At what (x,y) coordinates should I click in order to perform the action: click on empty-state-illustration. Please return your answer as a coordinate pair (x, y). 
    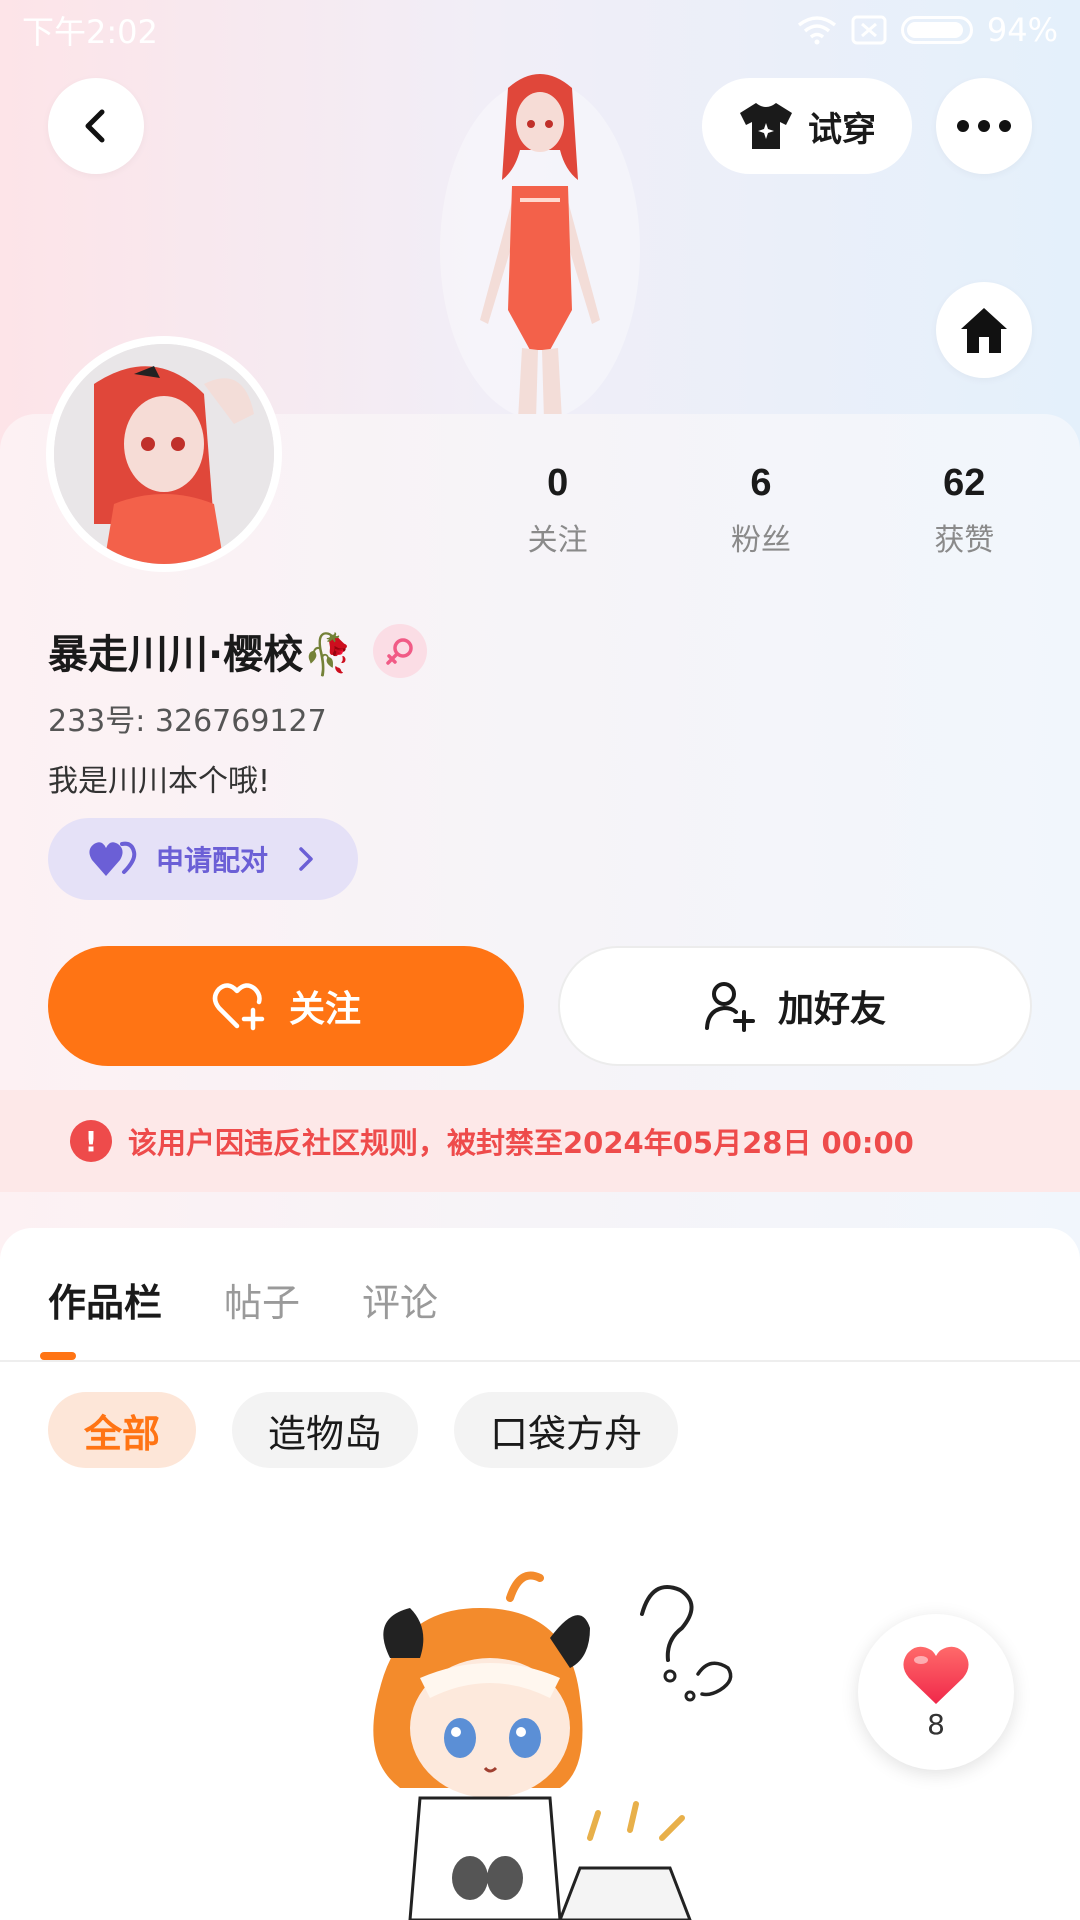
    Looking at the image, I should click on (553, 1745).